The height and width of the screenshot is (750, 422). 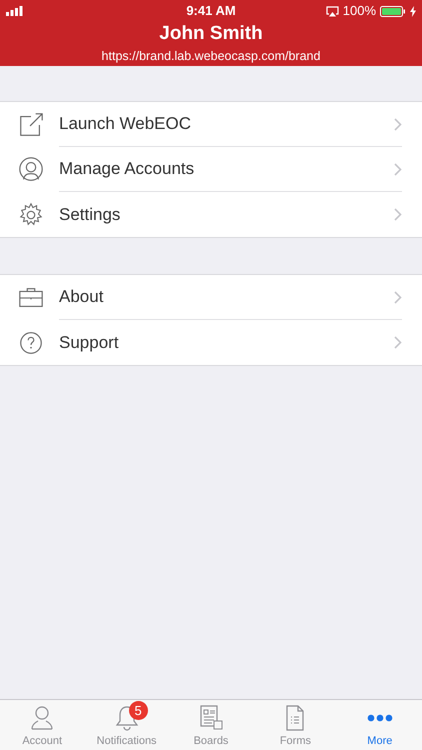 I want to click on external-link-icon, so click(x=31, y=124).